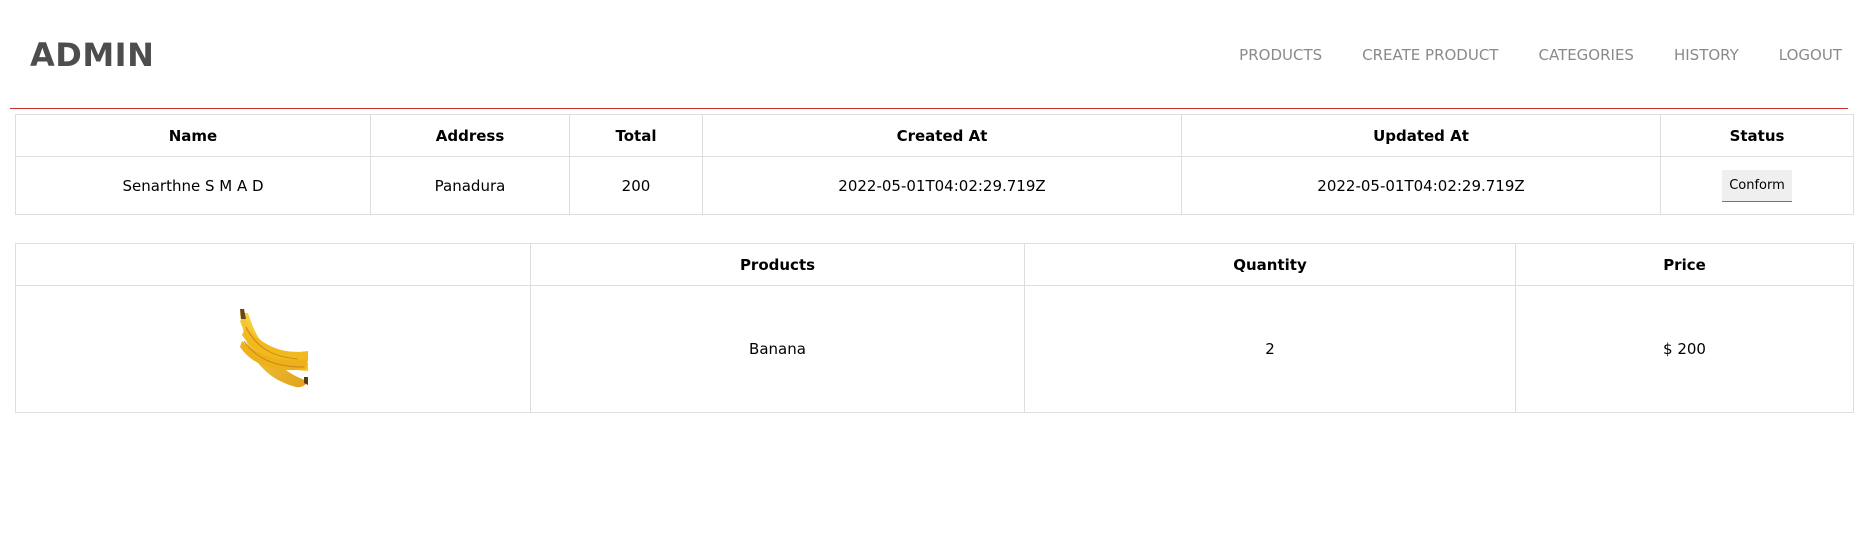 Image resolution: width=1857 pixels, height=555 pixels. I want to click on column-header-status: Status, so click(1757, 135).